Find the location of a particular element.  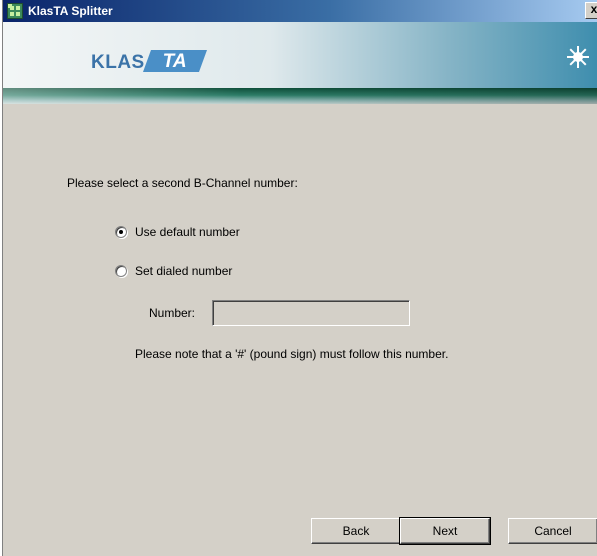

cancel-button: Cancel is located at coordinates (552, 531).